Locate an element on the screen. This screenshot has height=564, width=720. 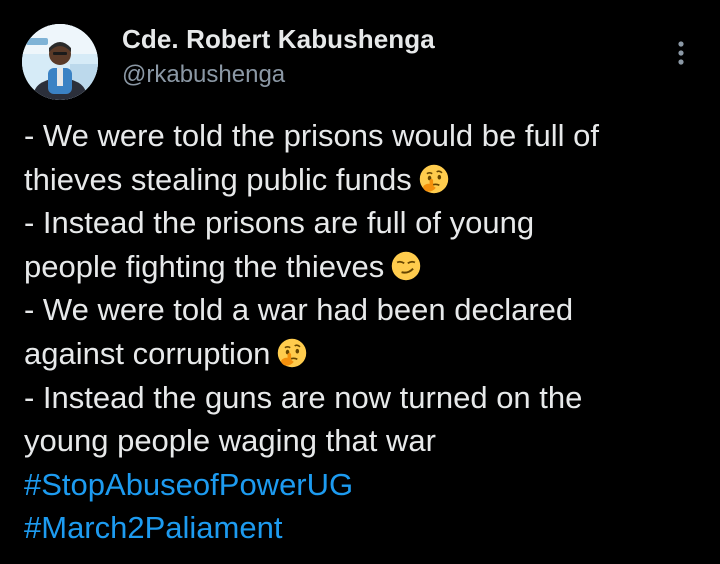
more-vertical-icon is located at coordinates (681, 53).